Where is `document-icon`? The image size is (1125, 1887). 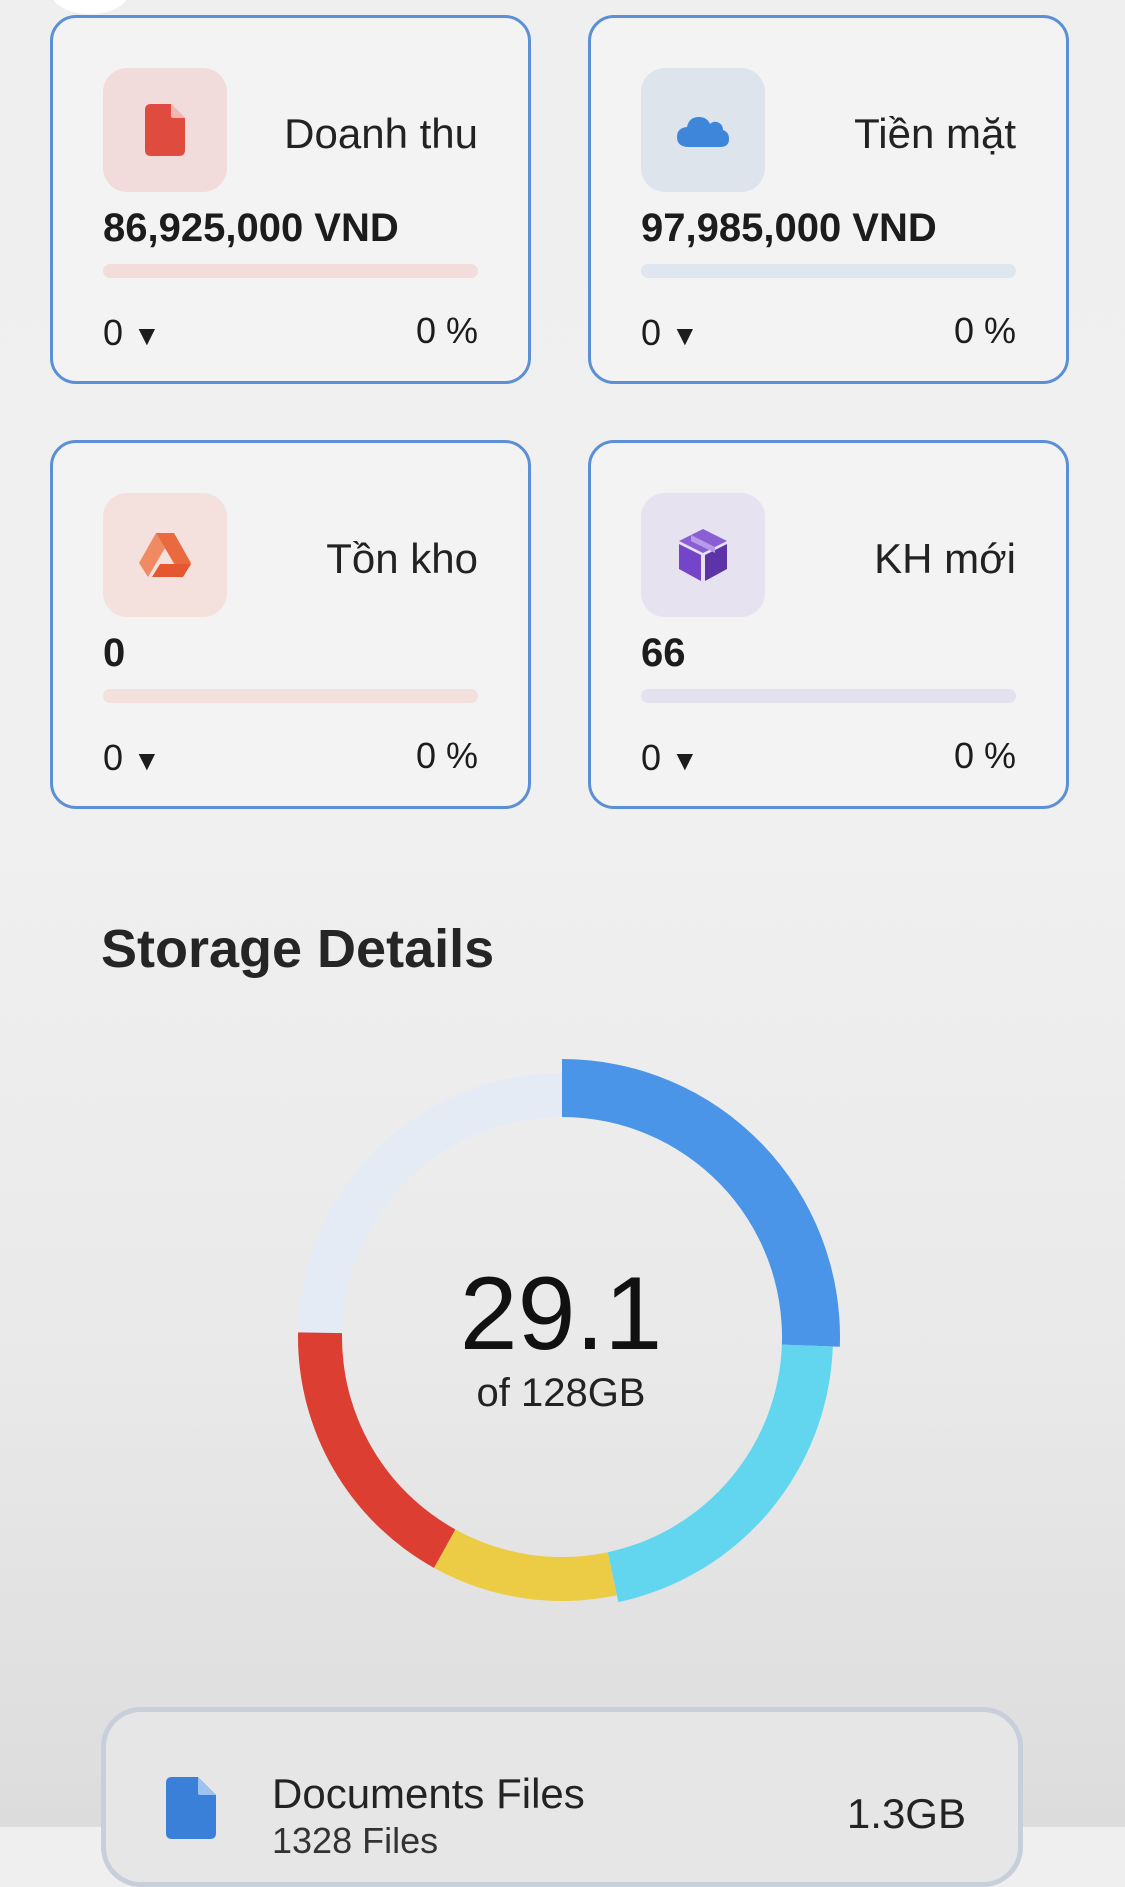 document-icon is located at coordinates (191, 1808).